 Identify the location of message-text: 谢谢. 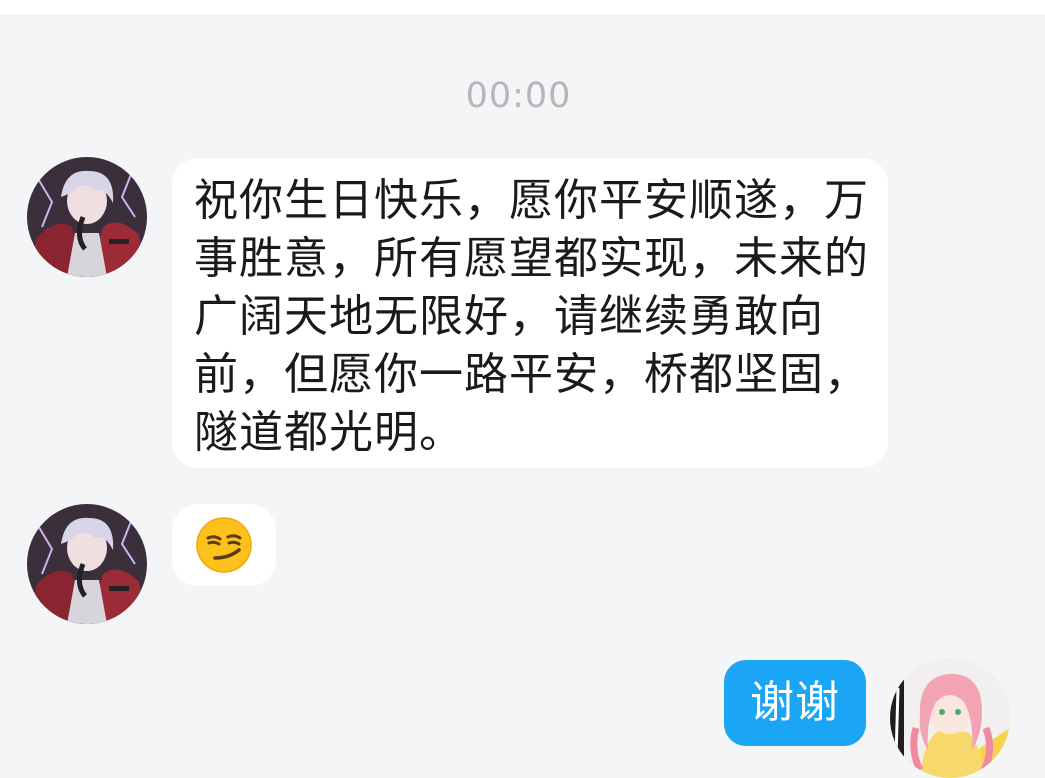
(795, 702).